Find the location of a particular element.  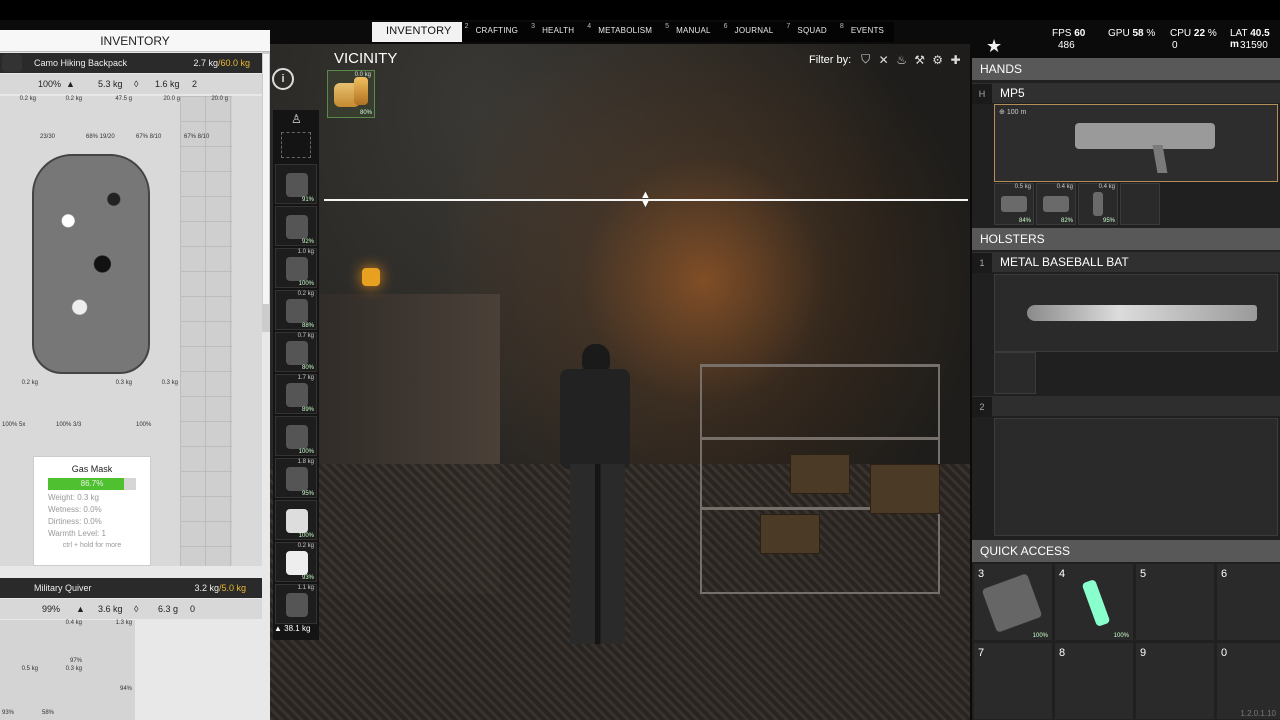

item-condition: 58% is located at coordinates (48, 713).